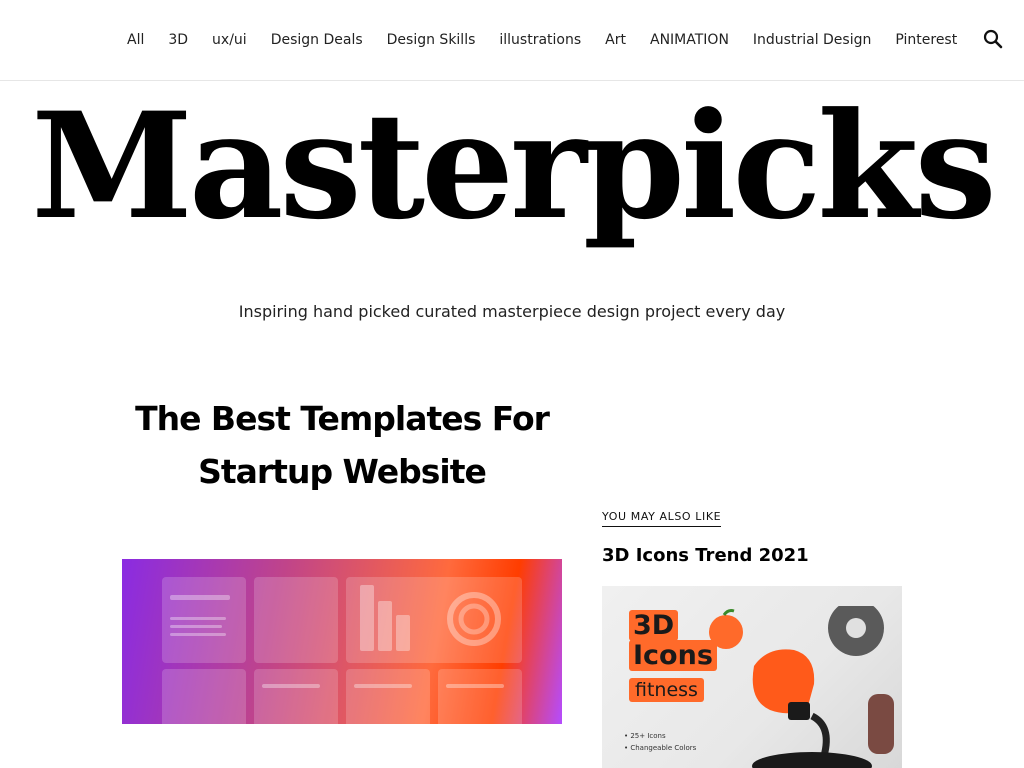 Image resolution: width=1024 pixels, height=768 pixels. Describe the element at coordinates (812, 40) in the screenshot. I see `nav-item-industrial-design: Industrial Design` at that location.